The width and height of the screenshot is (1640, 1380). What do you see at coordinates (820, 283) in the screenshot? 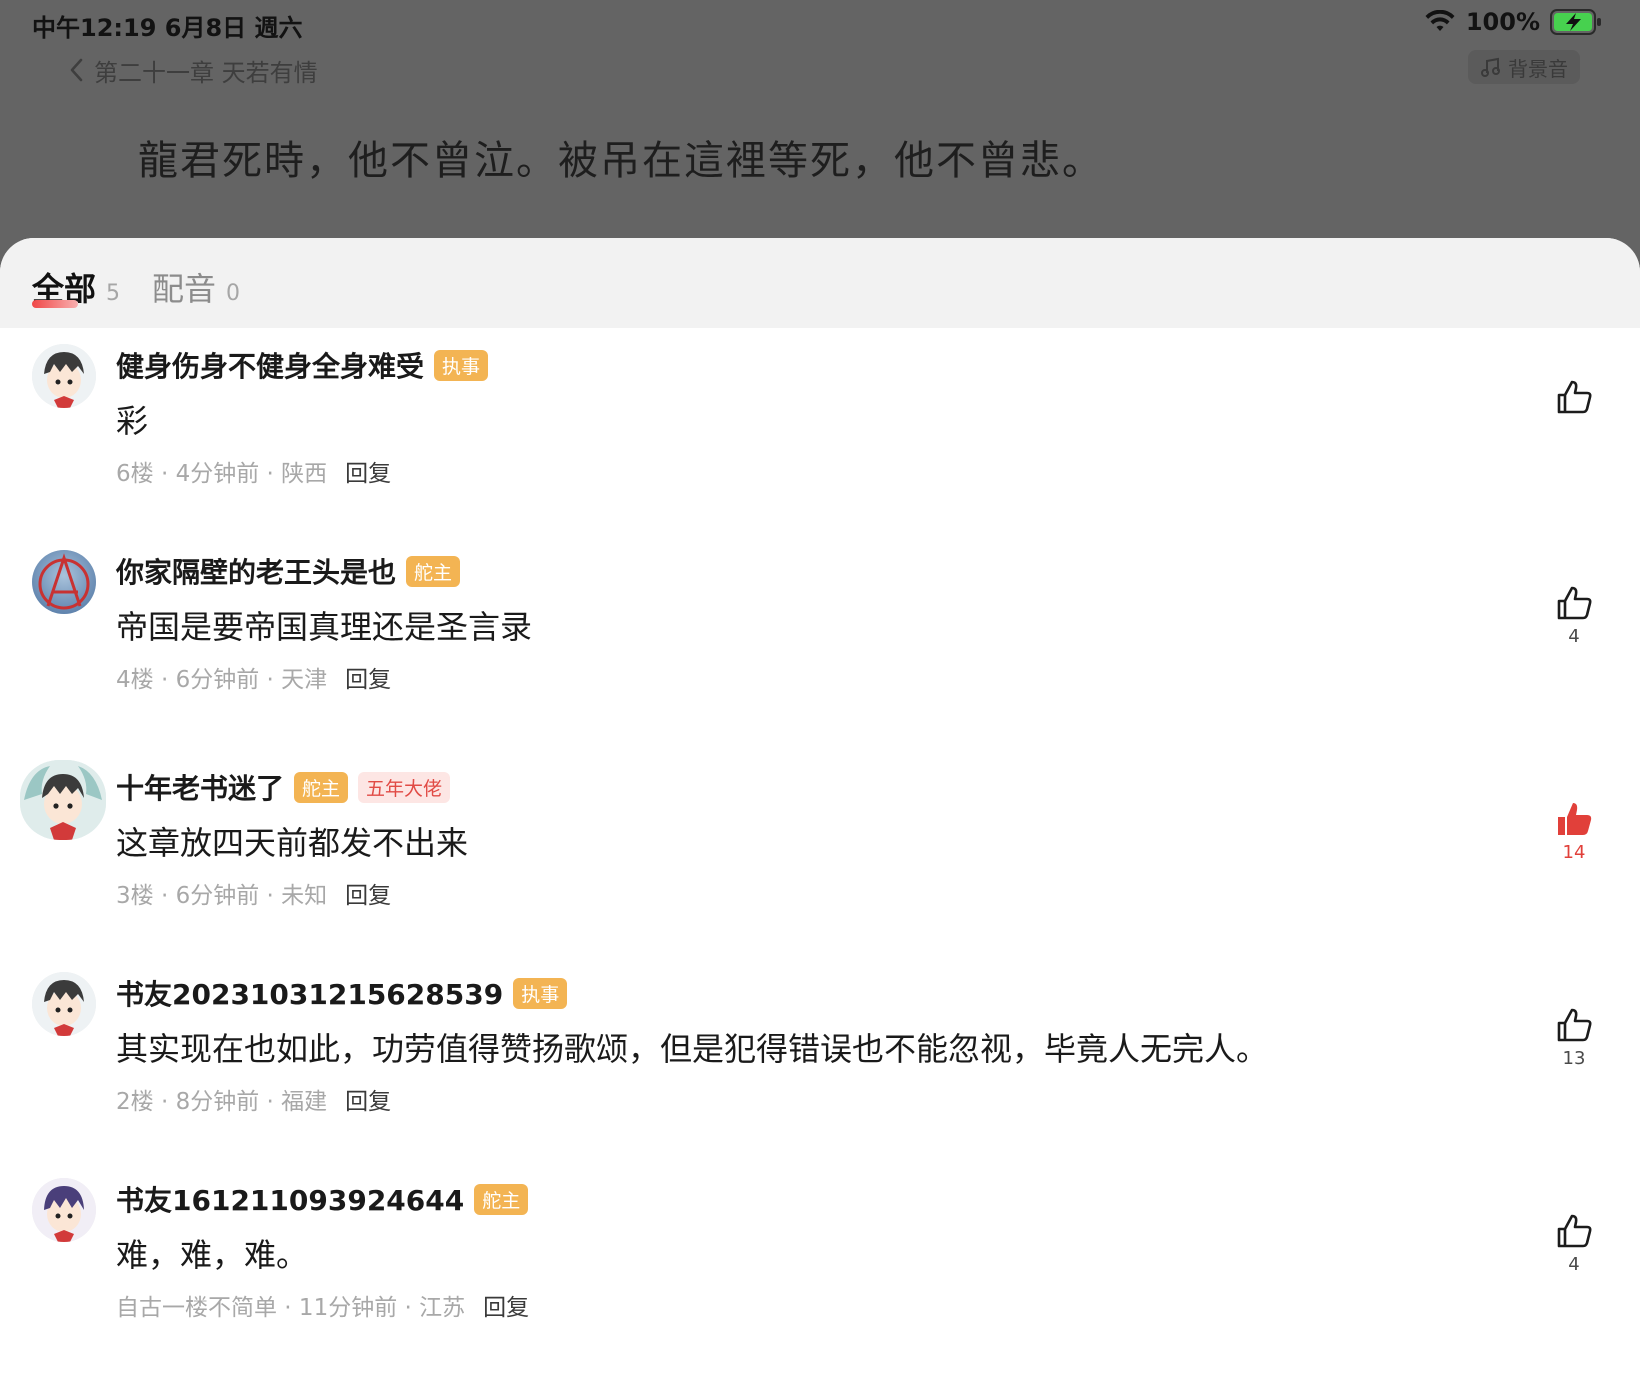
I see `comment-tabs: 全部 5 配音 0` at bounding box center [820, 283].